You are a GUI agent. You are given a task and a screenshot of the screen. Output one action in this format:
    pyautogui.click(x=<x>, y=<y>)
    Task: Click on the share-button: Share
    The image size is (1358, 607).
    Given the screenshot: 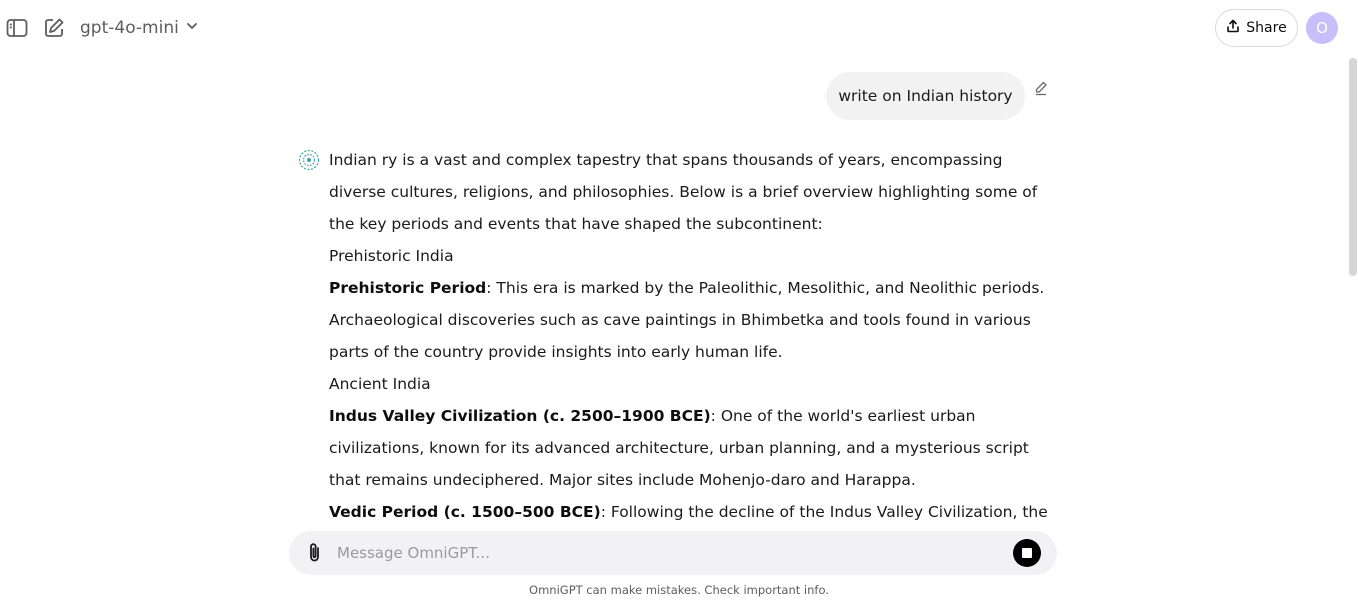 What is the action you would take?
    pyautogui.click(x=1256, y=28)
    